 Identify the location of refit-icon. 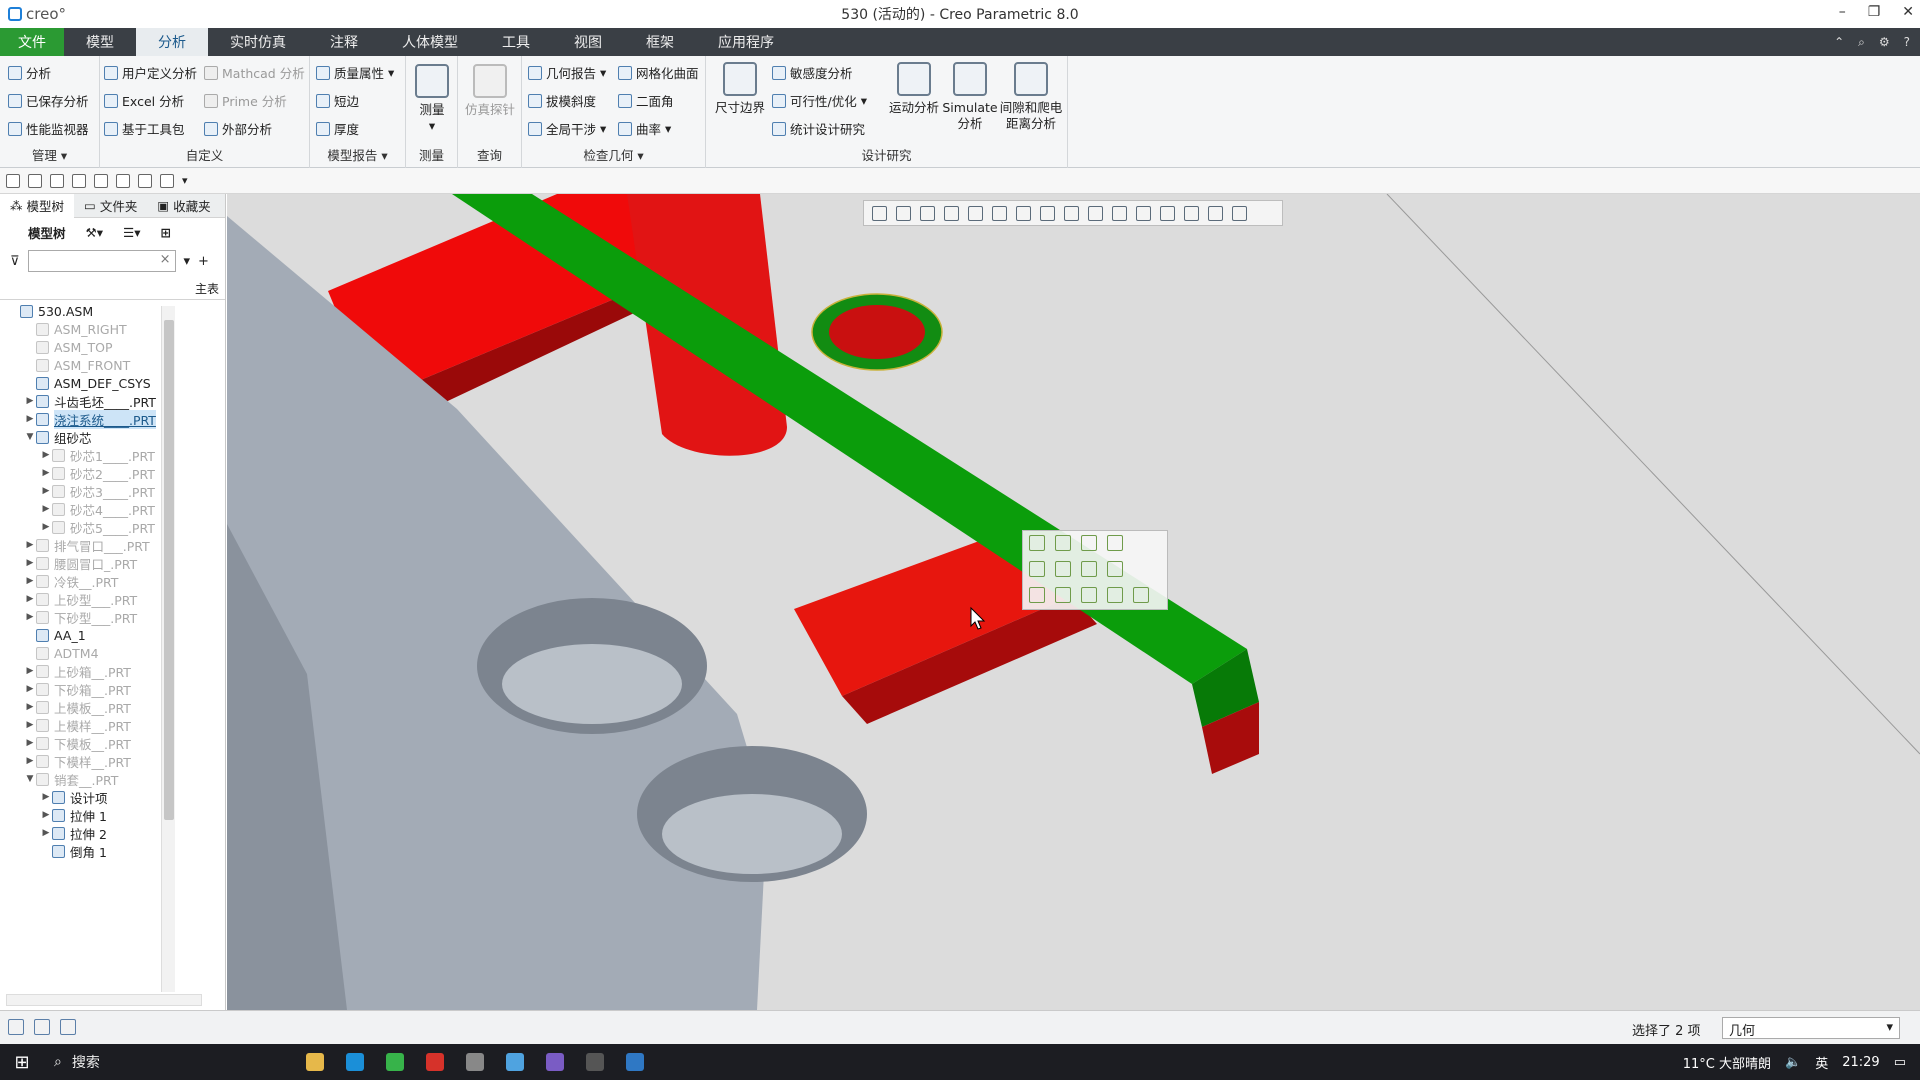
(879, 213).